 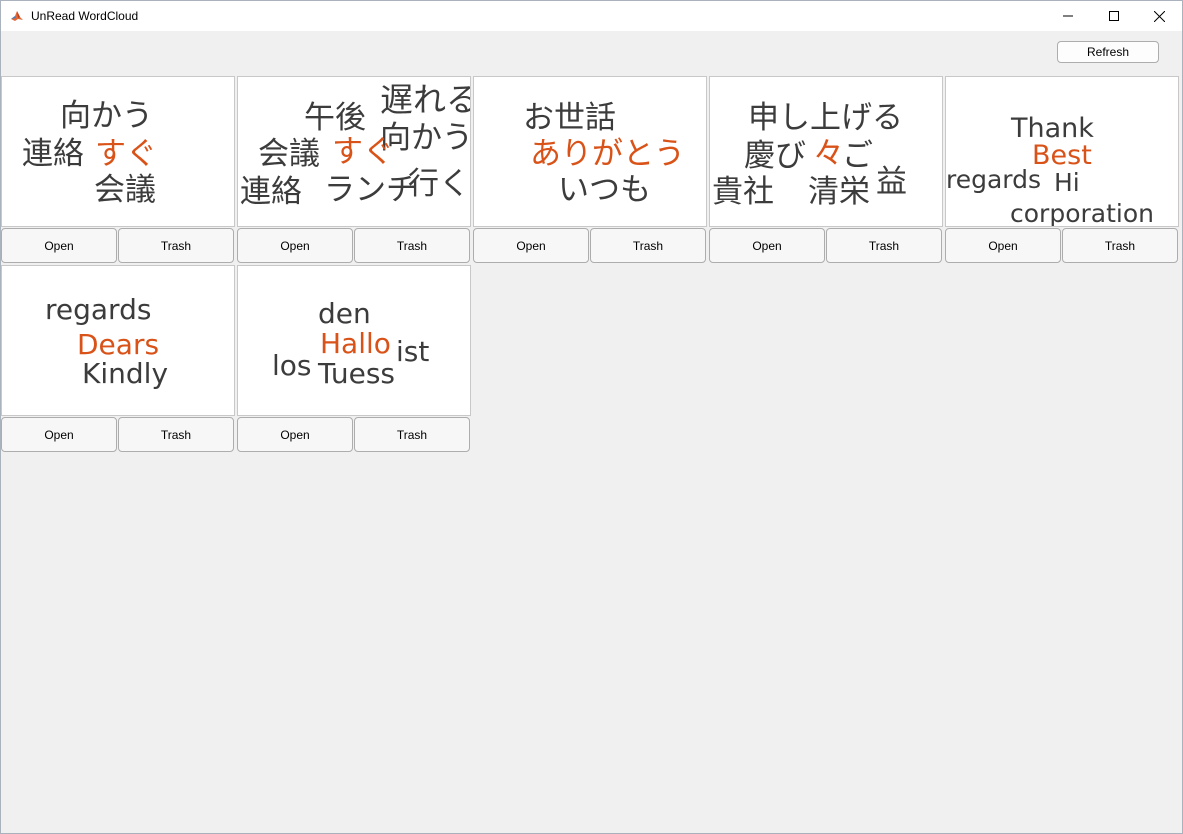 I want to click on cloud-word: 申し上げる, so click(x=825, y=118).